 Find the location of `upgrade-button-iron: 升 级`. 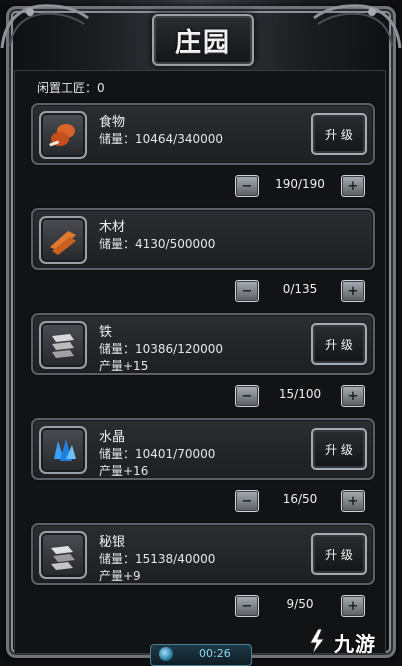

upgrade-button-iron: 升 级 is located at coordinates (339, 344).